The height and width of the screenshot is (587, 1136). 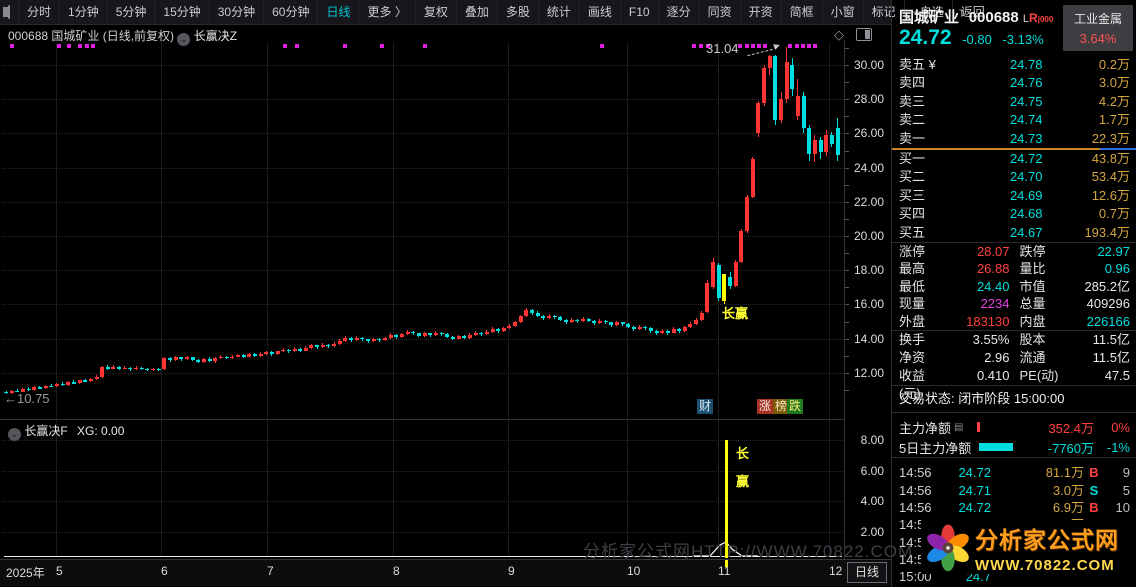 What do you see at coordinates (1110, 177) in the screenshot?
I see `ob-volume: 53.4万` at bounding box center [1110, 177].